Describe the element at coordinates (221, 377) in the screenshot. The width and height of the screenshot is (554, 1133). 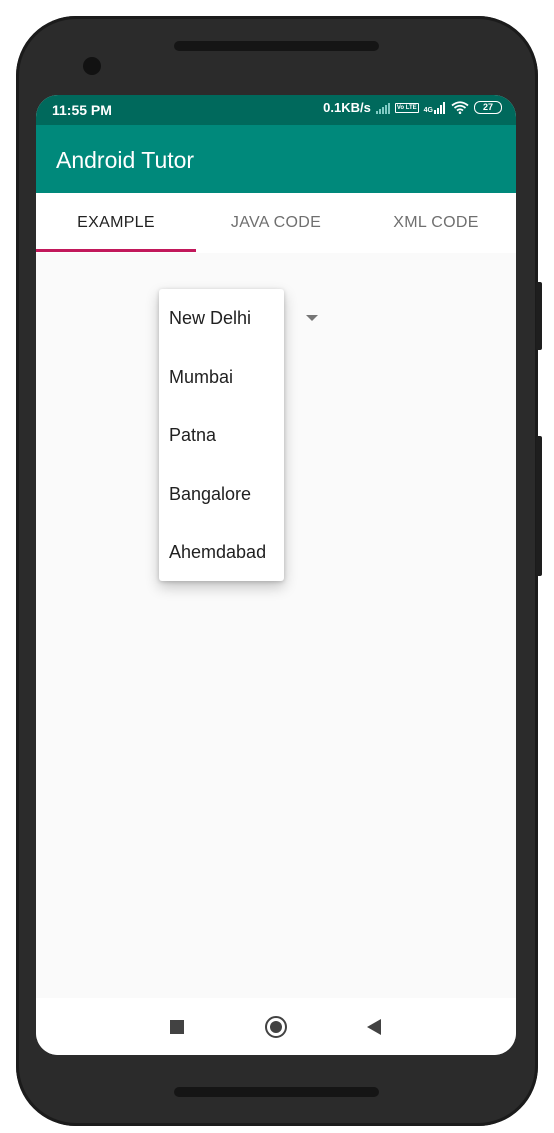
I see `dropdown-option-mumbai: Mumbai` at that location.